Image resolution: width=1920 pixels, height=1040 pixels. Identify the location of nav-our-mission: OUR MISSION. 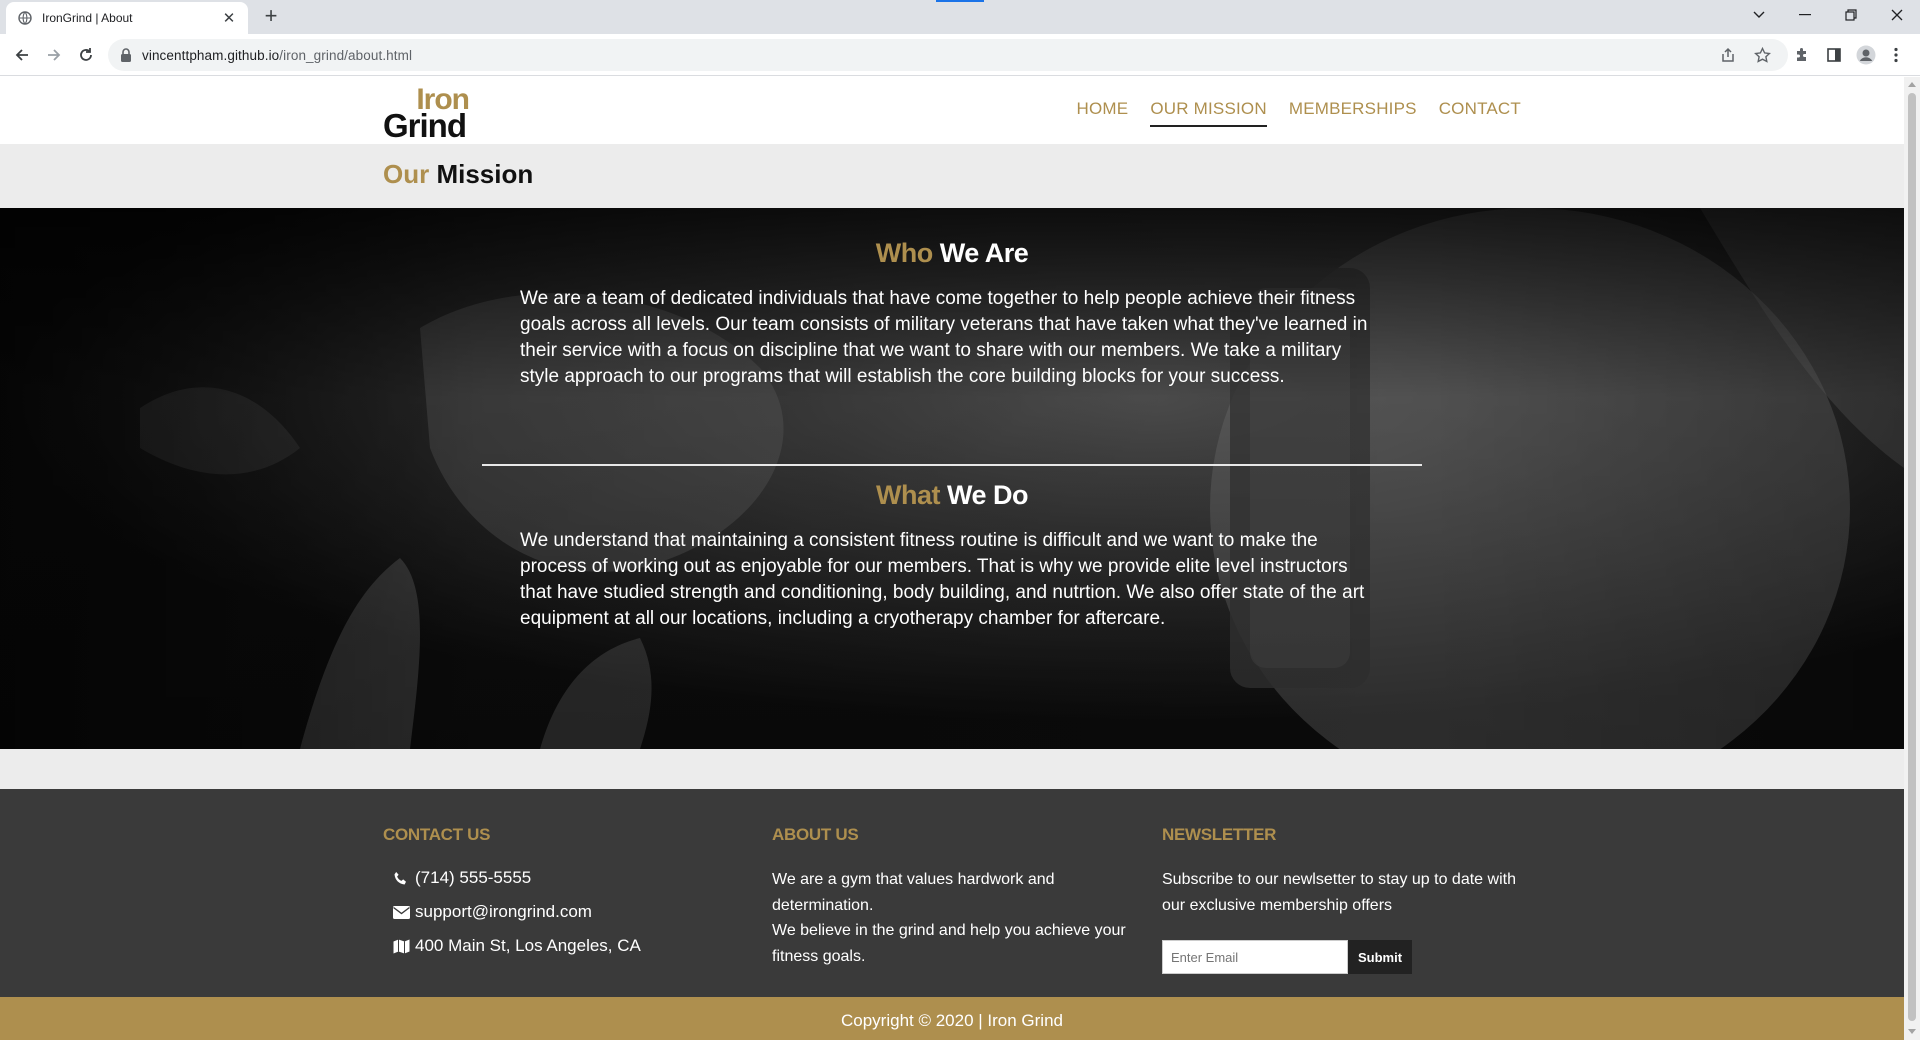
(1208, 113).